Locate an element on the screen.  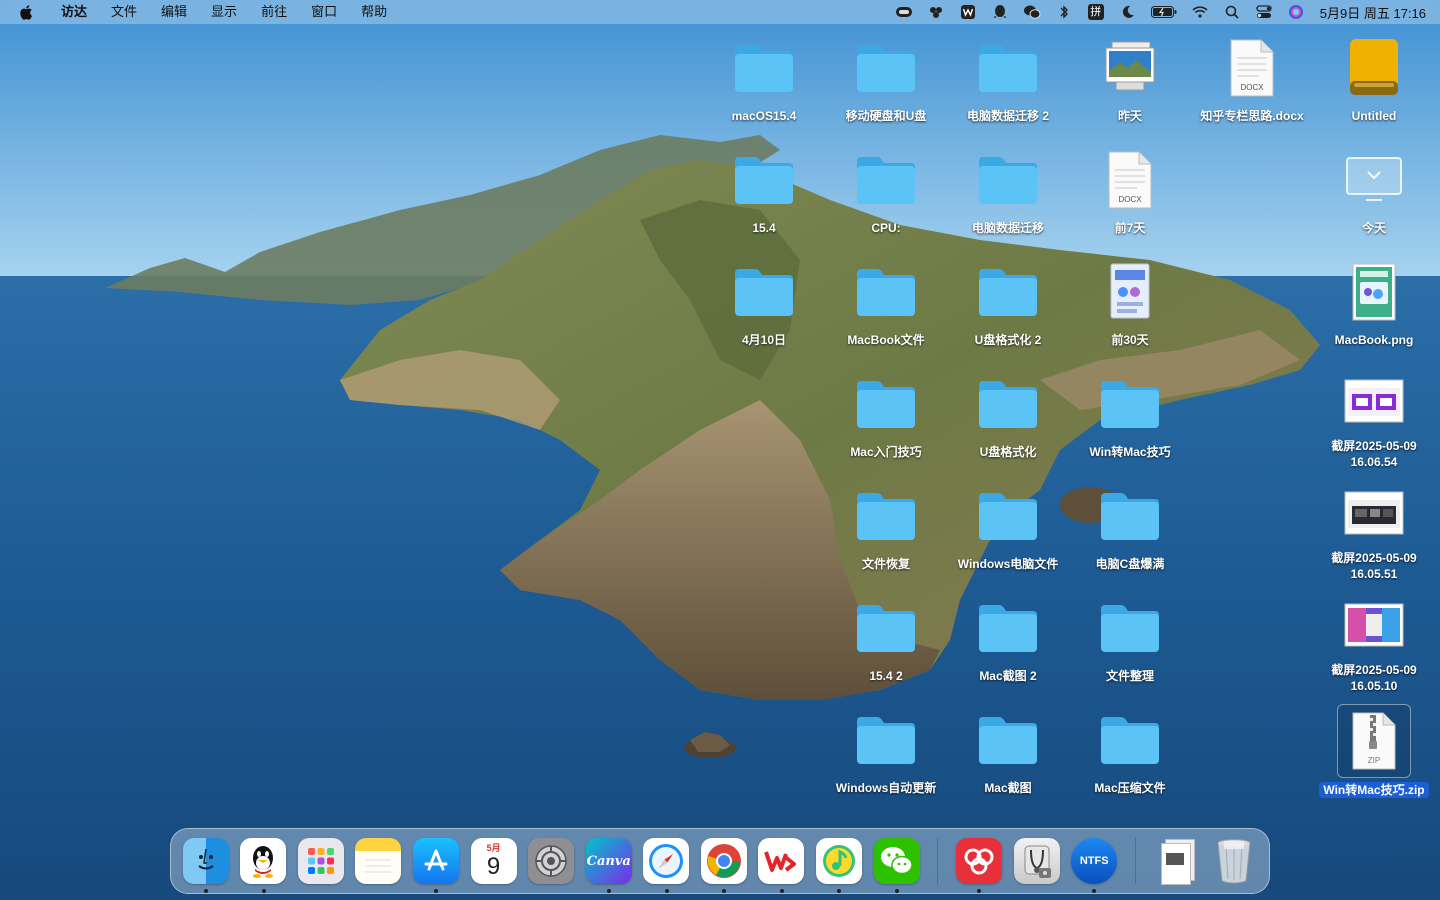
desktop-item: Mac截图 is located at coordinates (1008, 754).